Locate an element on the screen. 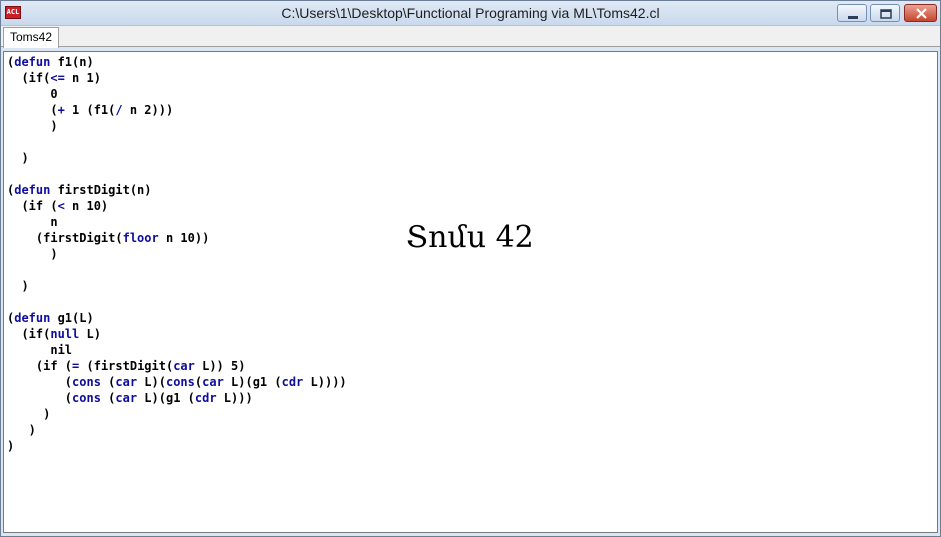 The image size is (941, 537). code-line: (cons (car L)(g1 (cdr L))) is located at coordinates (177, 398).